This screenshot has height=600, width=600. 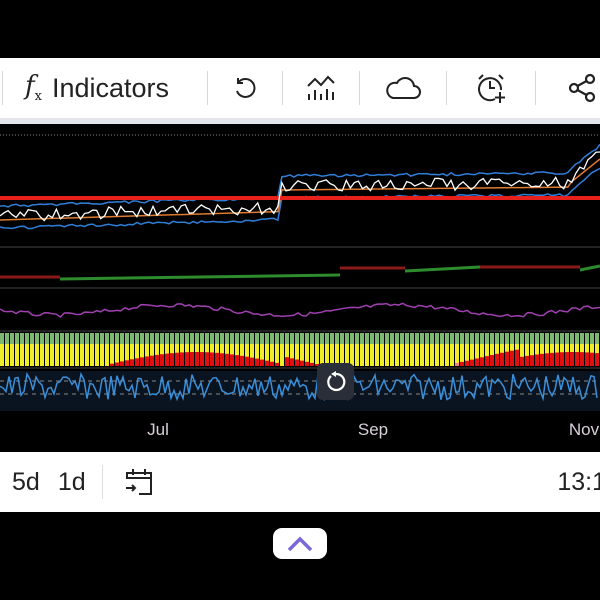 I want to click on chart-type-button, so click(x=321, y=88).